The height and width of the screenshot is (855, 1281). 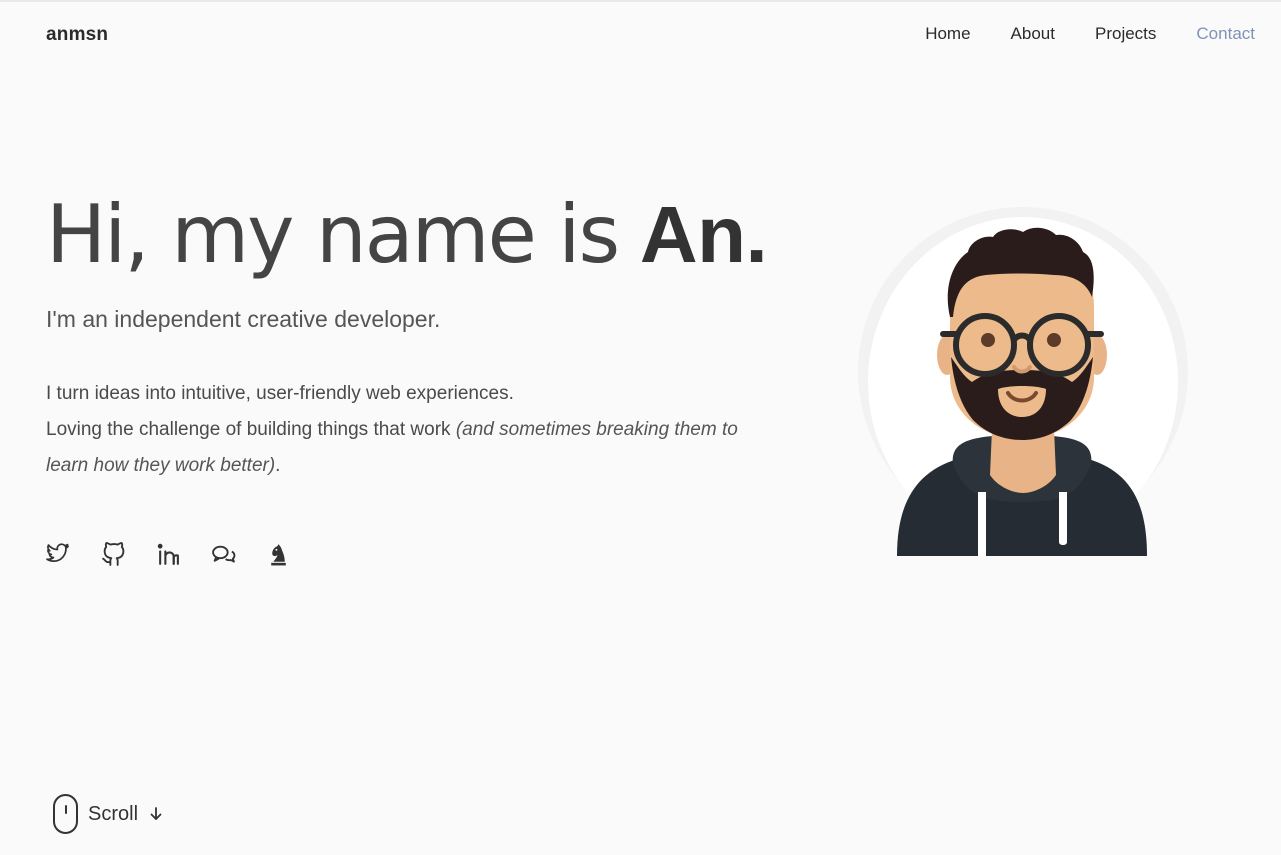 I want to click on bio-end: ., so click(x=278, y=465).